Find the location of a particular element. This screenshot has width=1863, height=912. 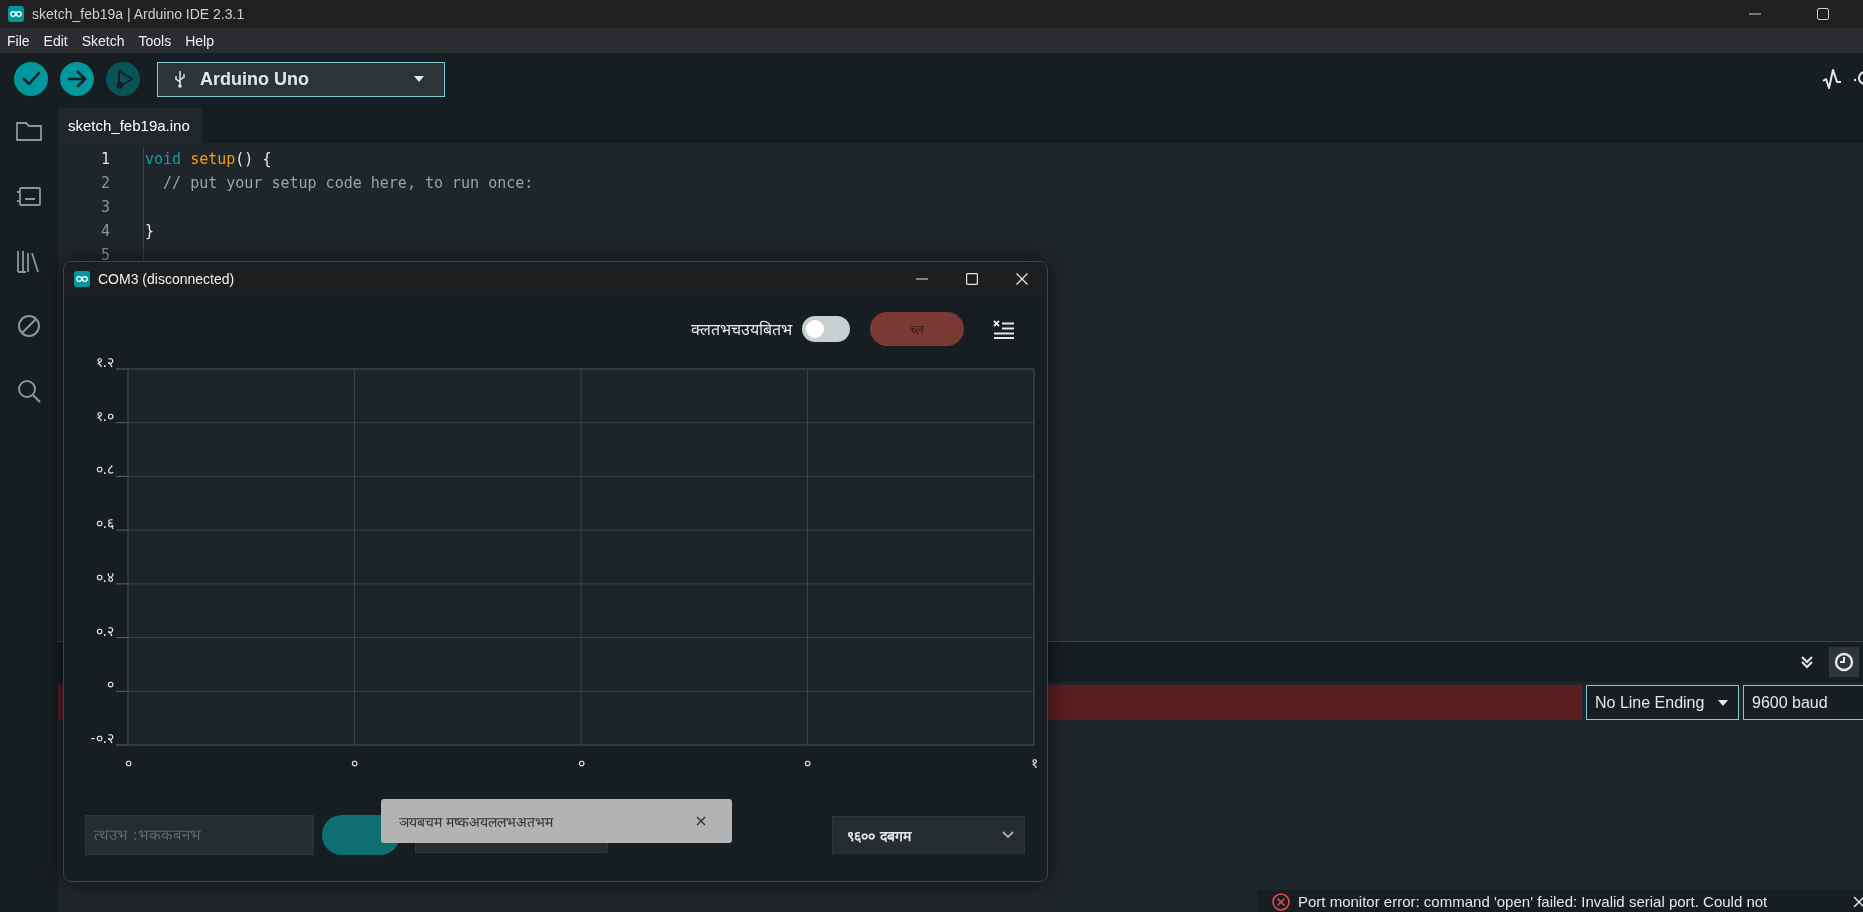

toast-message: ञयबचम मष्कअयललभअतभम is located at coordinates (477, 821).